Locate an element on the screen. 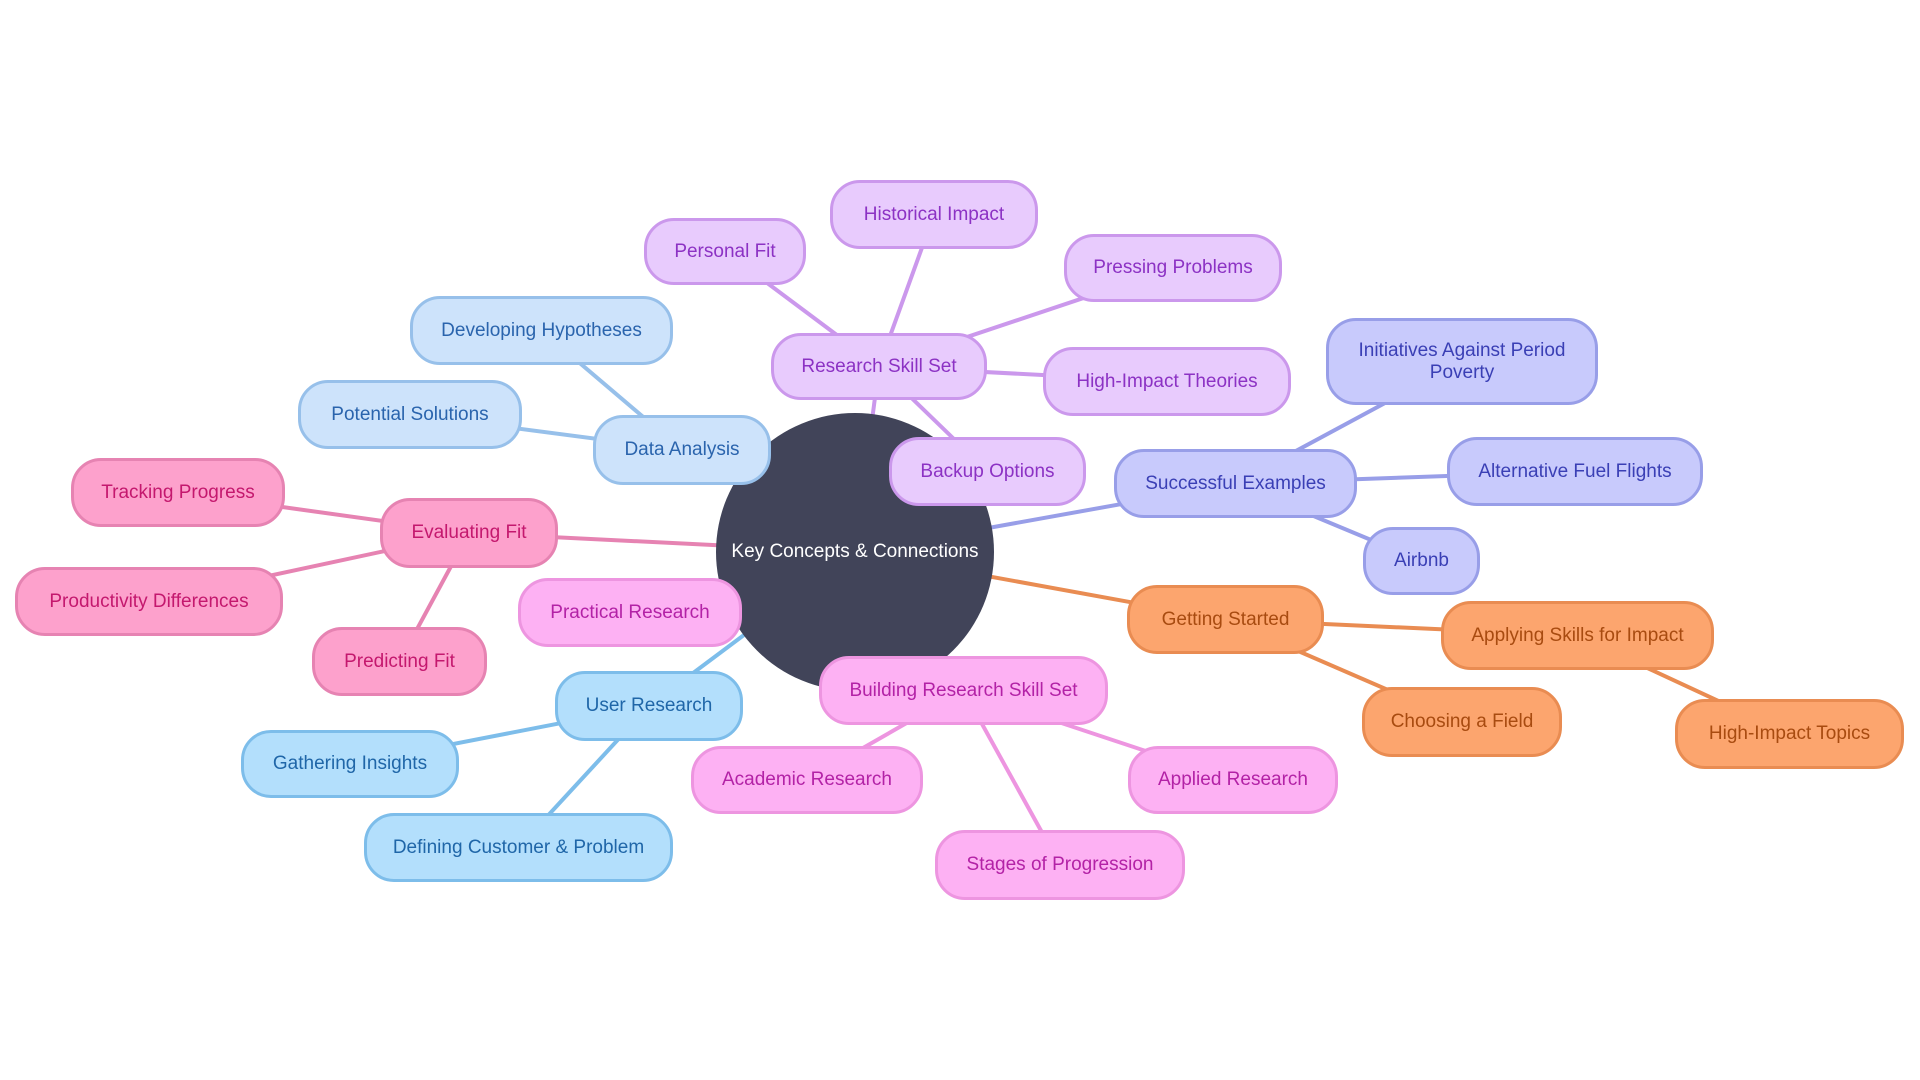  node-tracking-progress: Tracking Progress is located at coordinates (178, 492).